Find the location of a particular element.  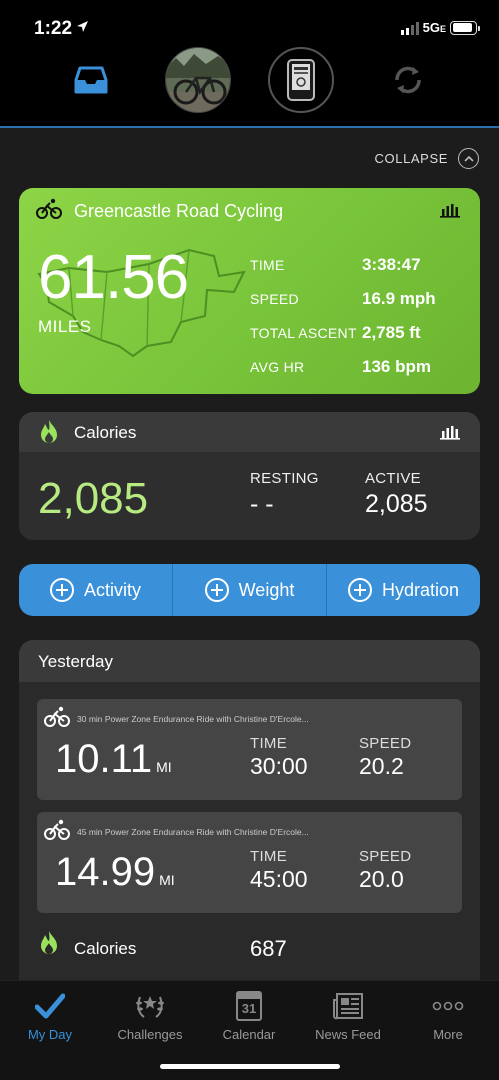

add-hydration-label: Hydration is located at coordinates (420, 589).